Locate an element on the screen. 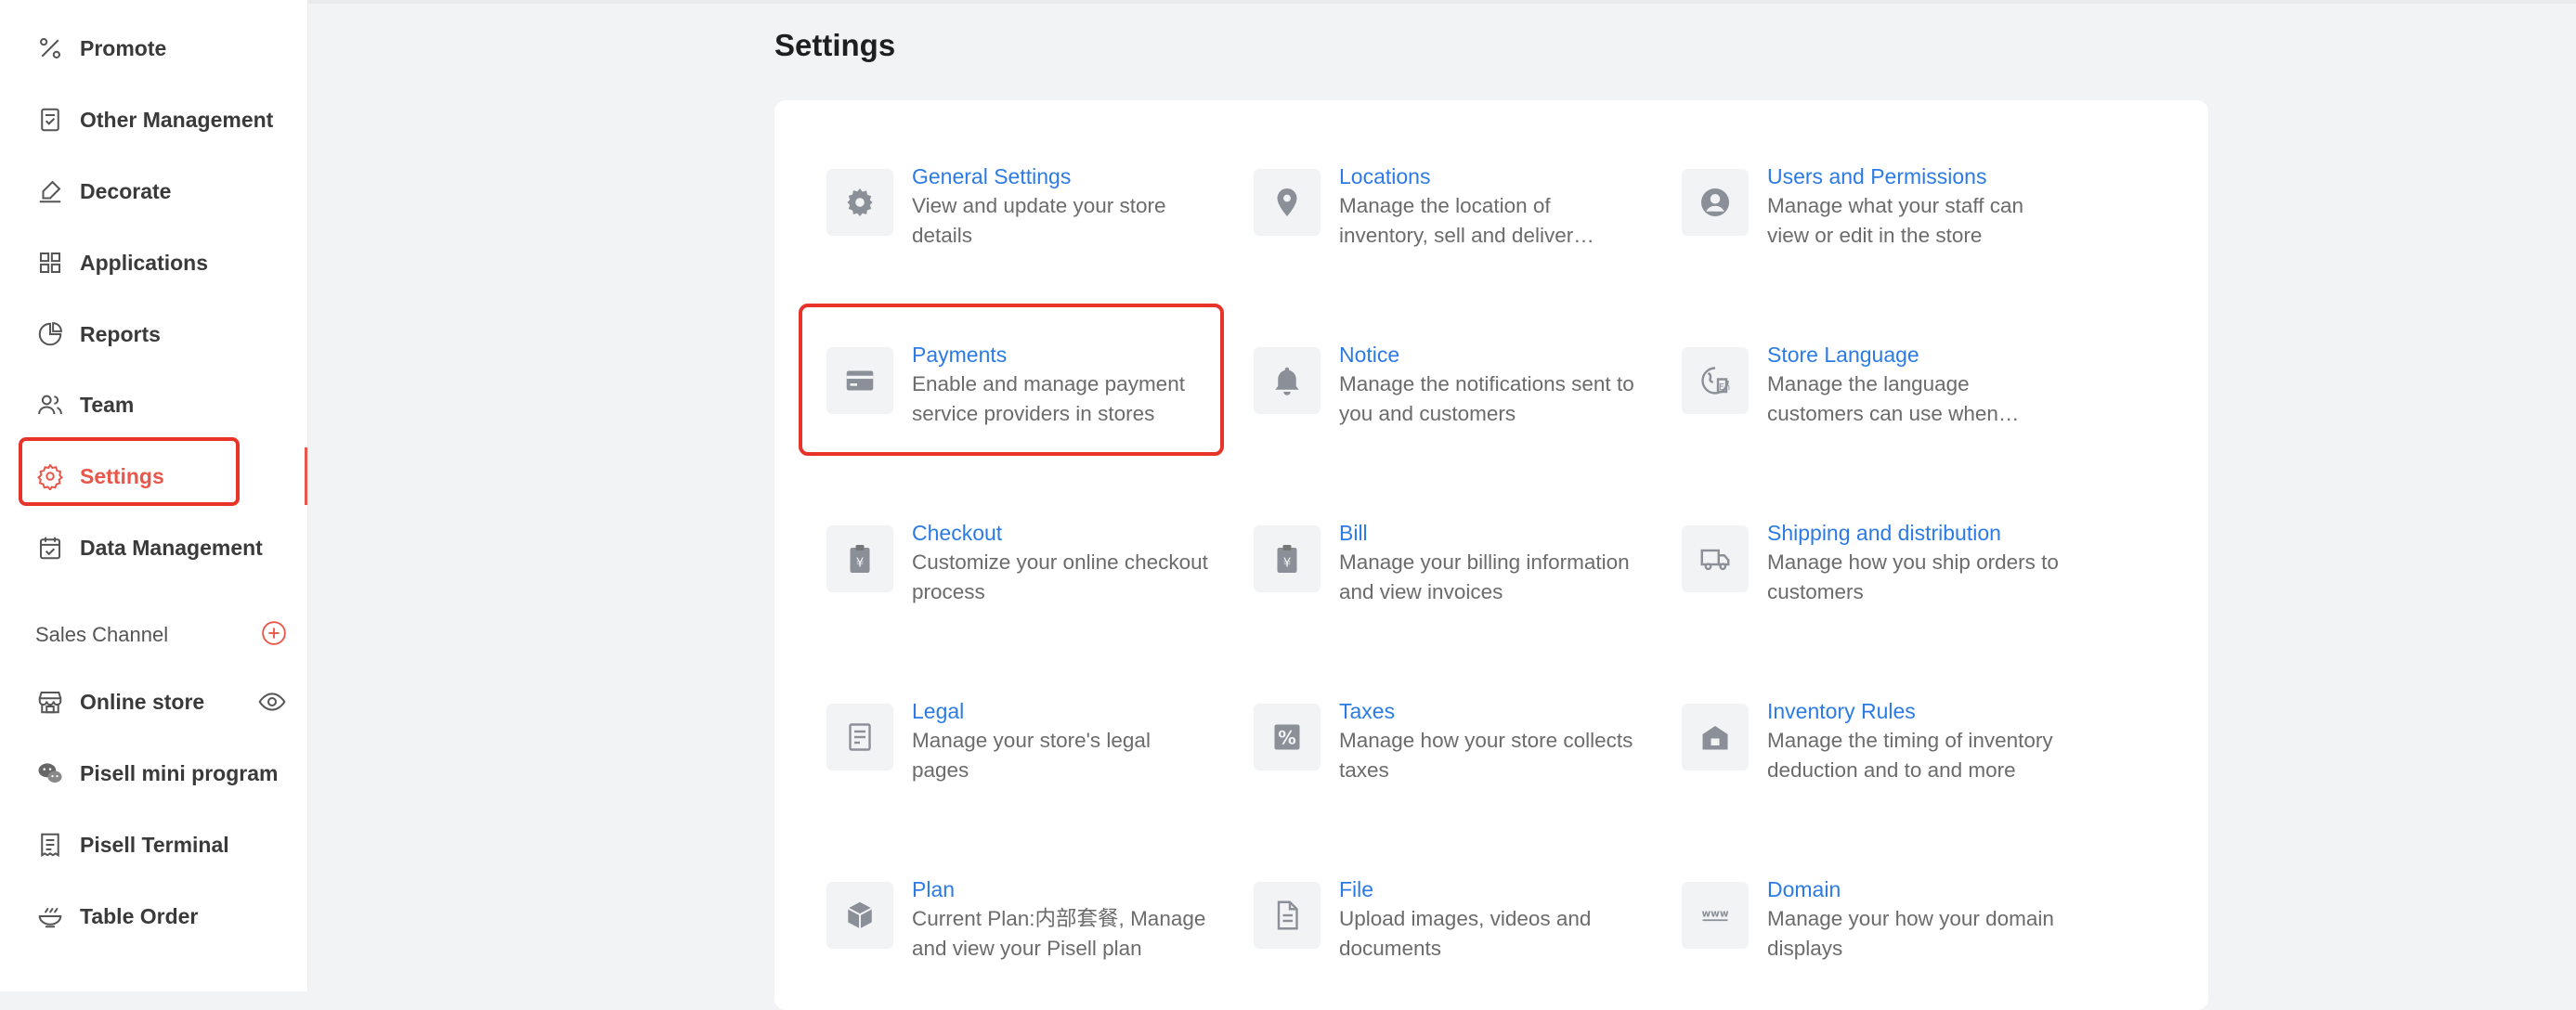 The image size is (2576, 1010). store-icon is located at coordinates (50, 702).